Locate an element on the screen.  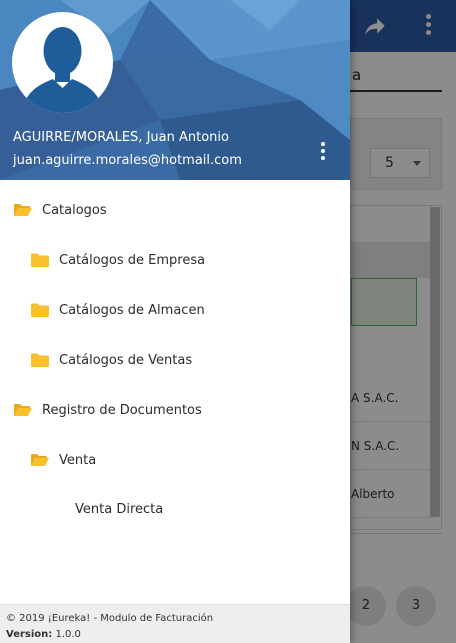
menu-item-label: Catálogos de Ventas is located at coordinates (126, 360).